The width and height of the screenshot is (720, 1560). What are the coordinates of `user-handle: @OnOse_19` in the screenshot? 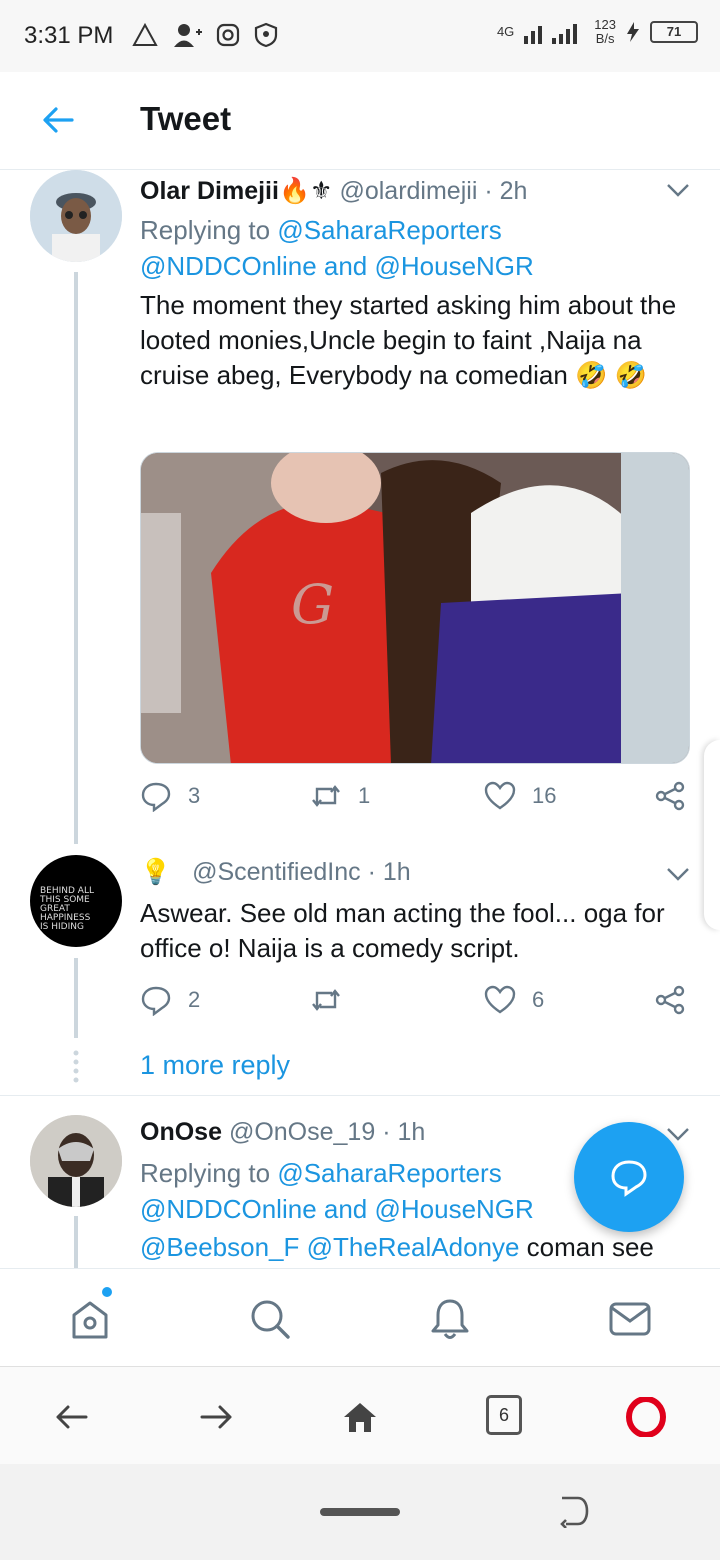 It's located at (302, 1132).